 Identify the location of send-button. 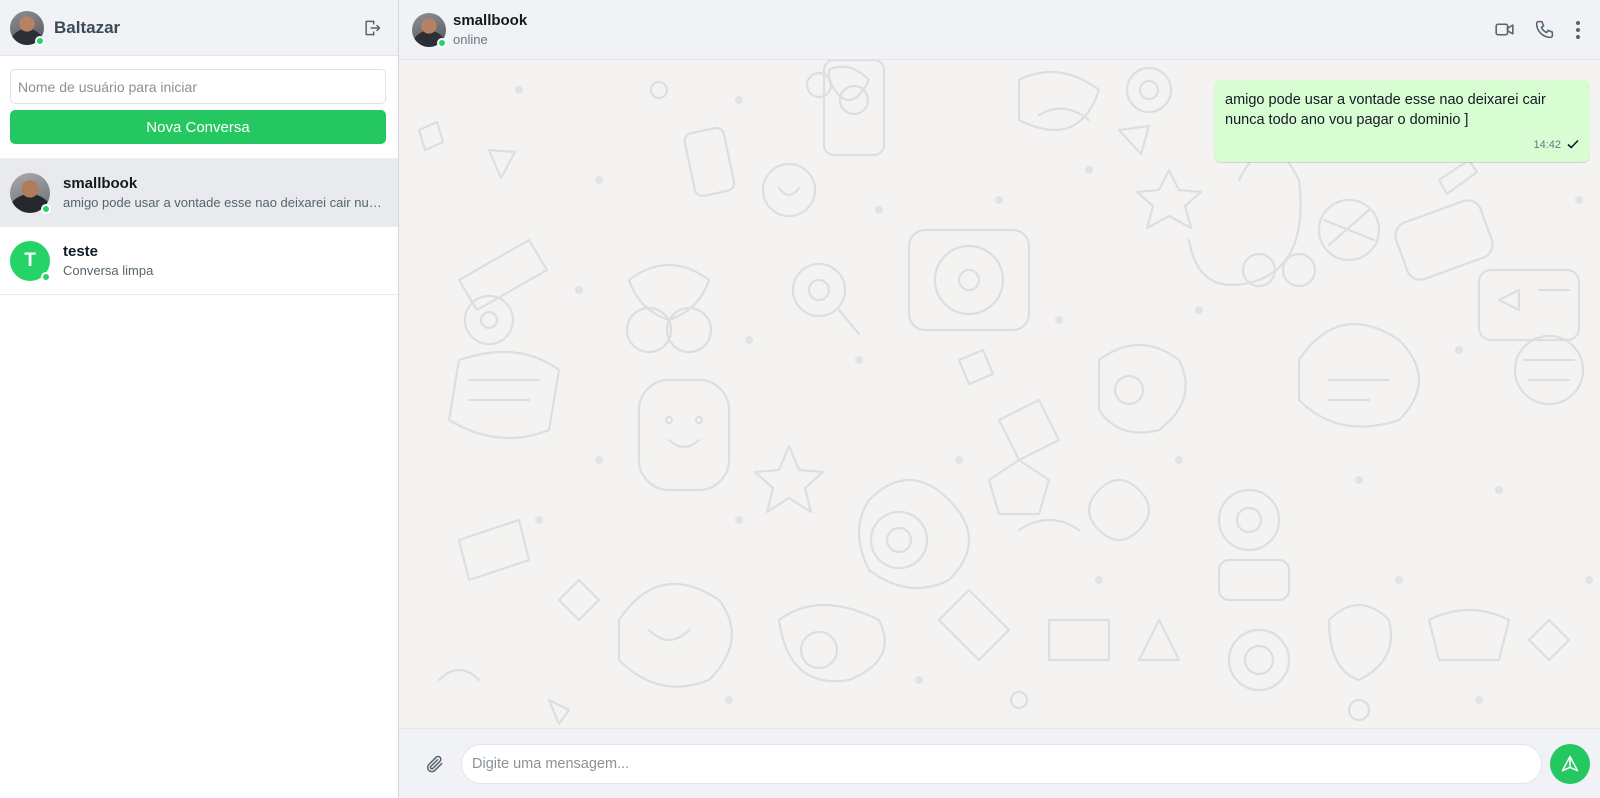
(1570, 763).